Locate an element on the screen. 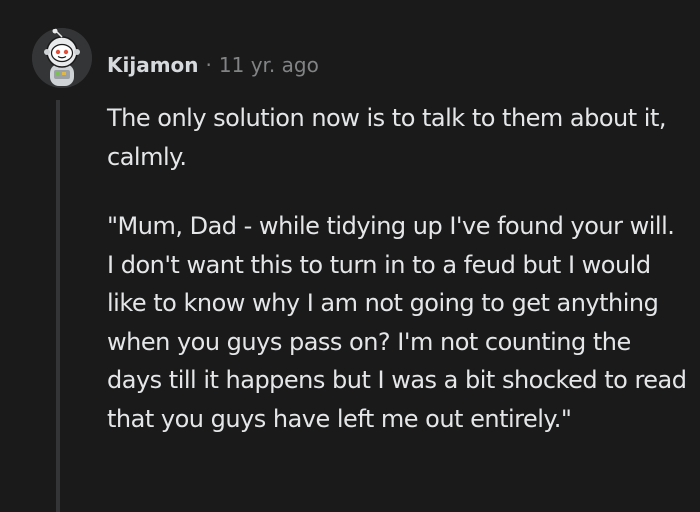  avatar is located at coordinates (62, 58).